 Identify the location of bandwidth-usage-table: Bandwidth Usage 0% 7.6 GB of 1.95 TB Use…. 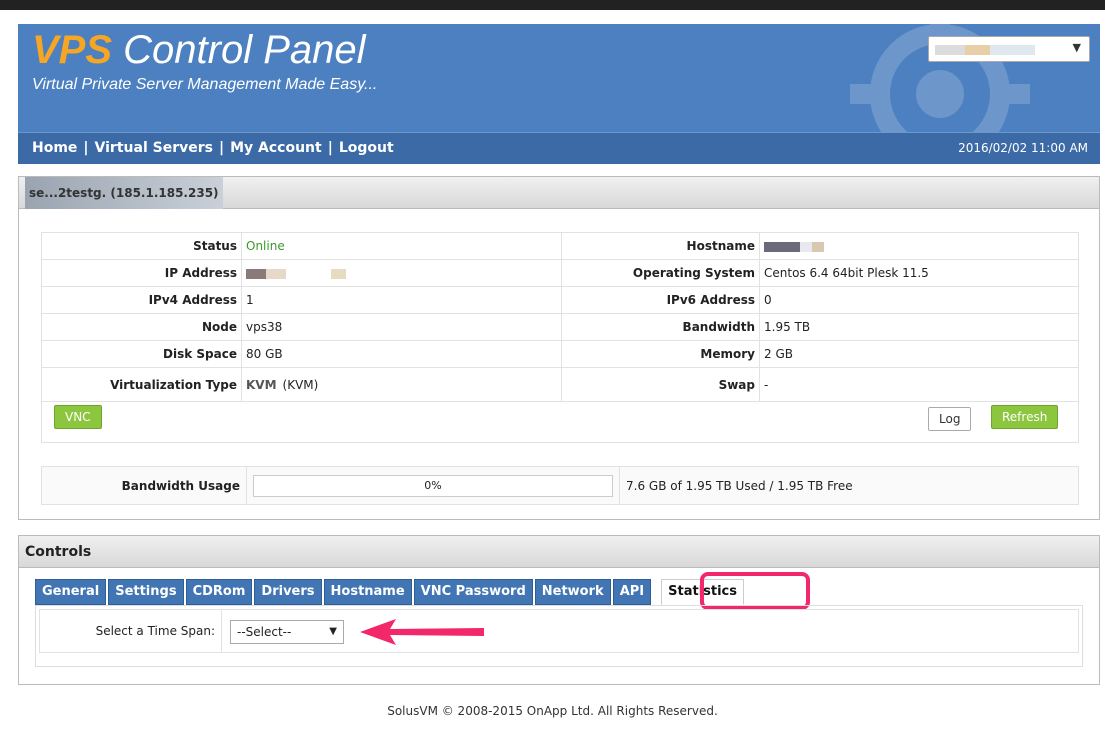
(560, 485).